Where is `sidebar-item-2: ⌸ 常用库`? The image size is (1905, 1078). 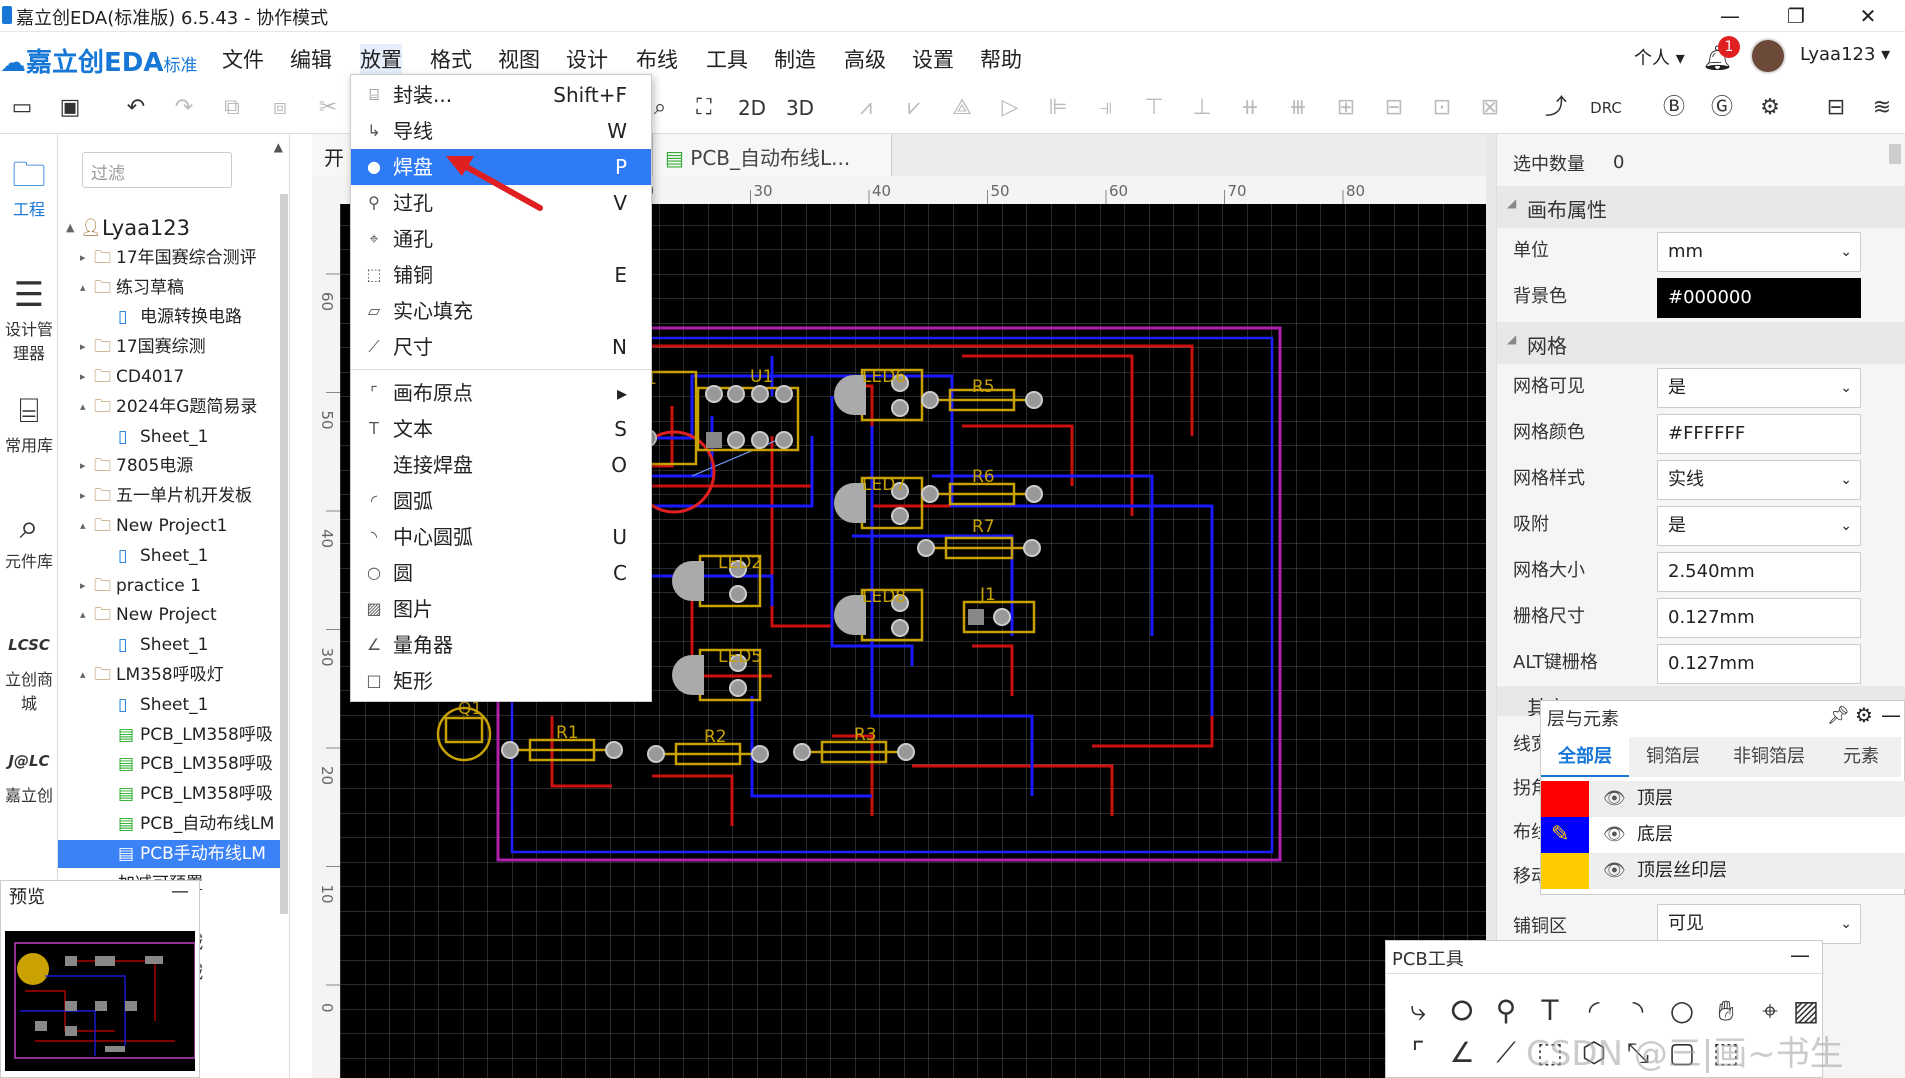 sidebar-item-2: ⌸ 常用库 is located at coordinates (29, 423).